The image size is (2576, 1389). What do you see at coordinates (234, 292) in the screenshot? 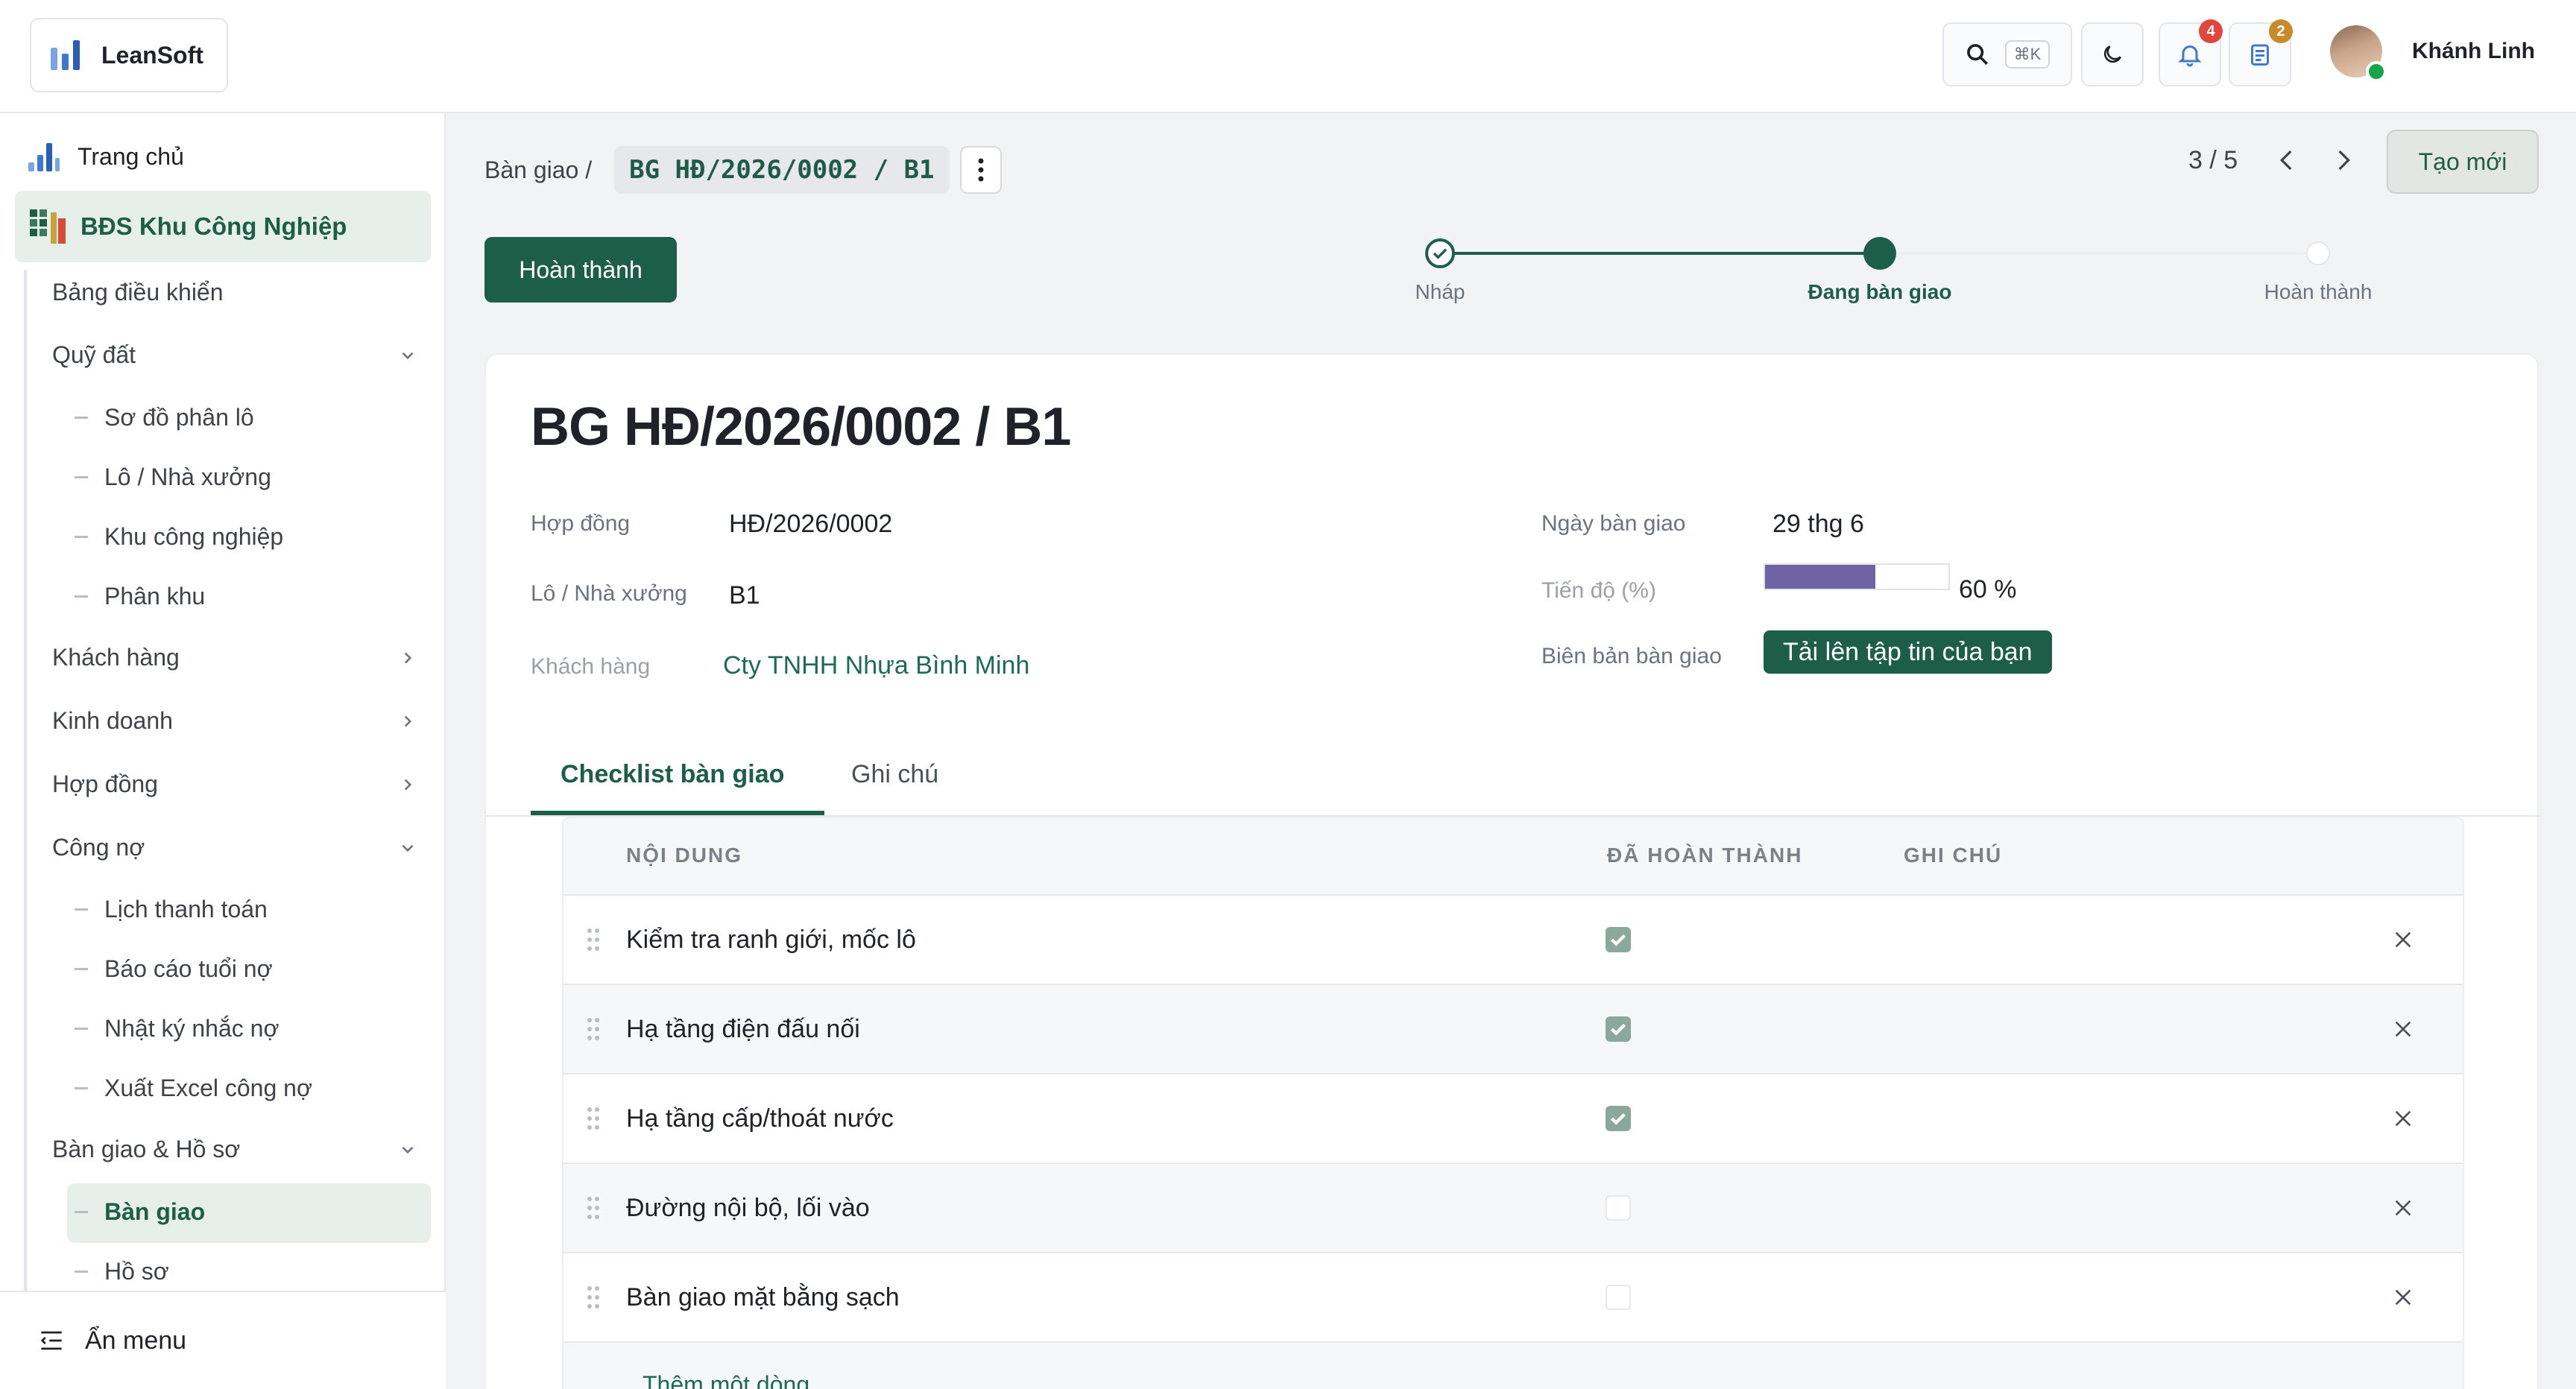
I see `sidebar-item-dashboard: Bảng điều khiển` at bounding box center [234, 292].